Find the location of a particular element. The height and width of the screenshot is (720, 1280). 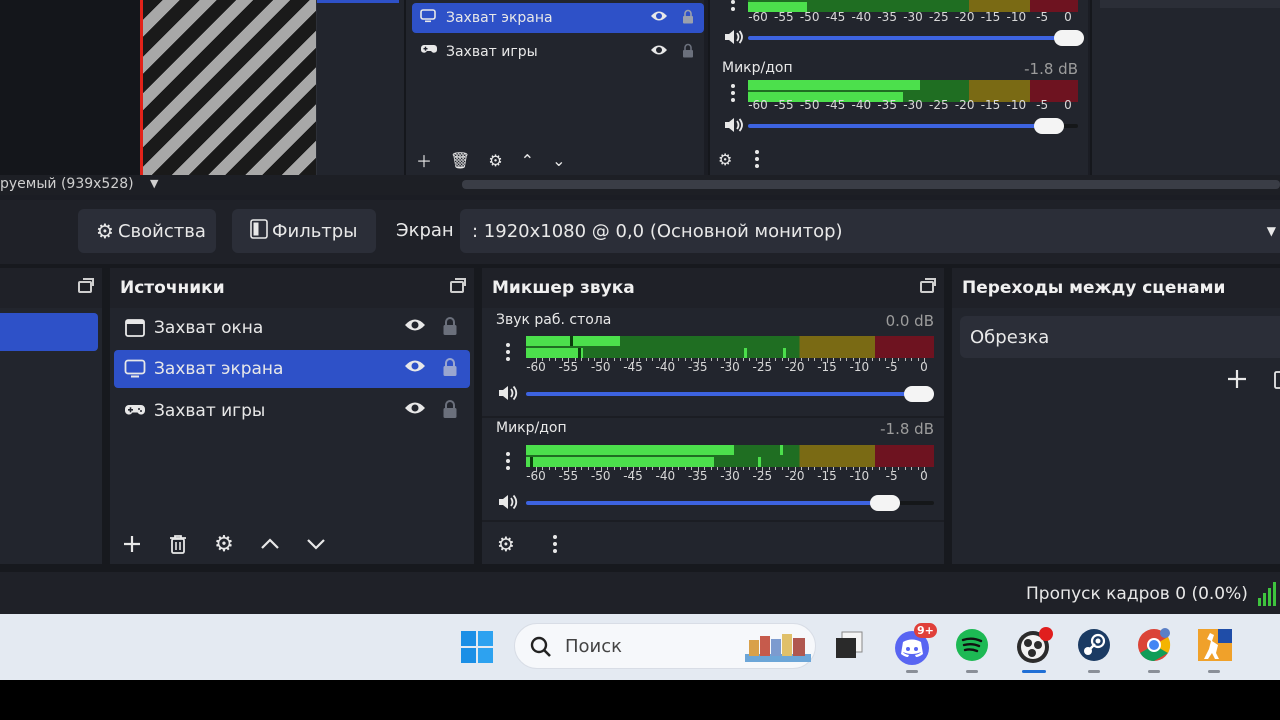

mixer-title: Микшер звука is located at coordinates (563, 288).